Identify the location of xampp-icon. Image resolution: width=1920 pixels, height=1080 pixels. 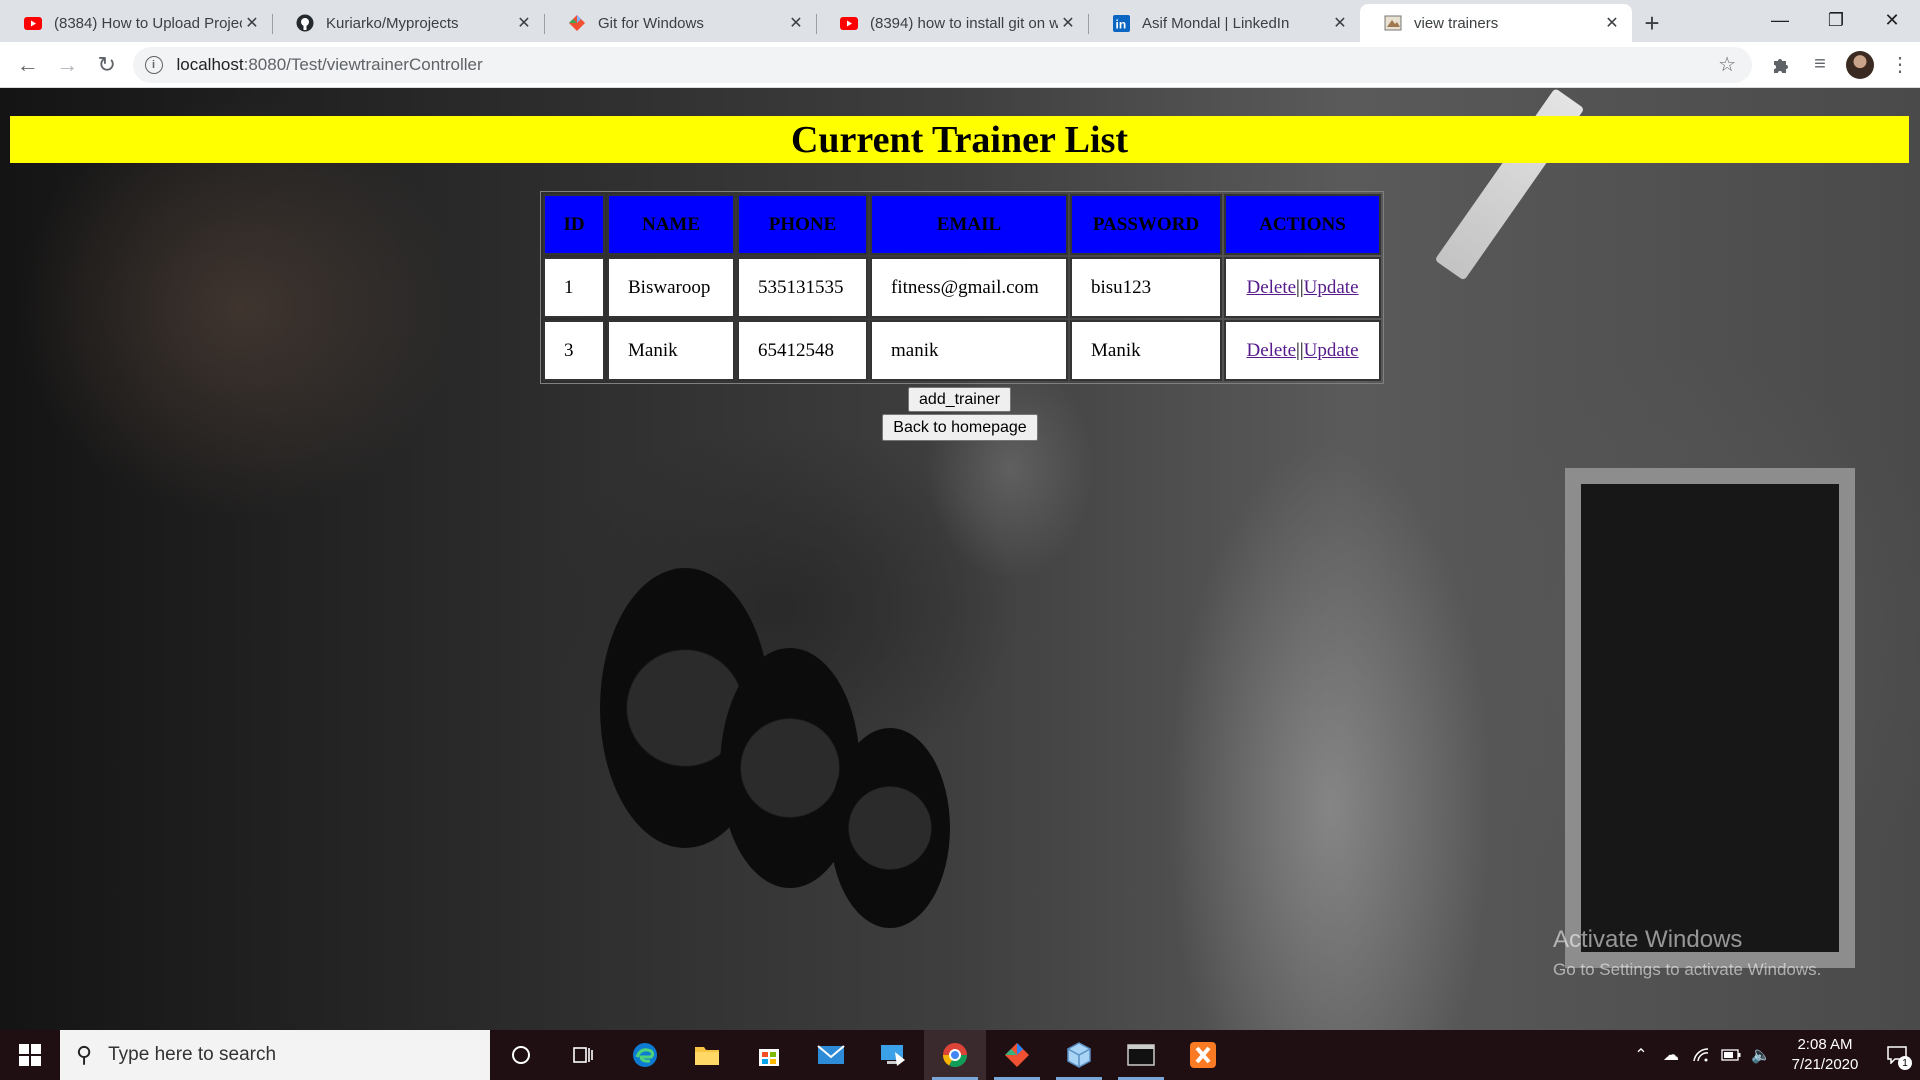
(1203, 1055).